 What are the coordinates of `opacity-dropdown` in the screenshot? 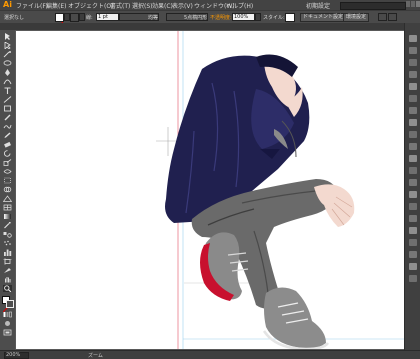 It's located at (258, 17).